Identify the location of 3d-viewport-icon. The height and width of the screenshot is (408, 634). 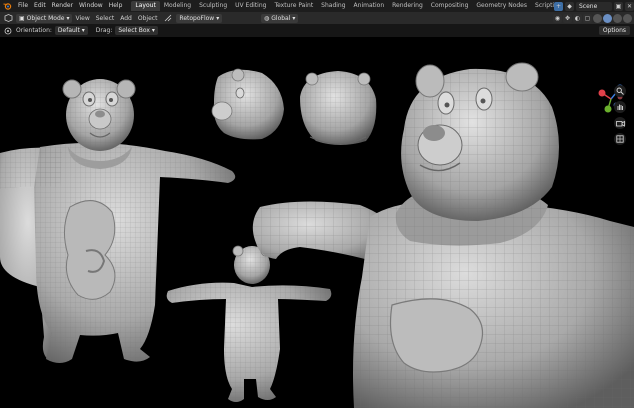
(8, 18).